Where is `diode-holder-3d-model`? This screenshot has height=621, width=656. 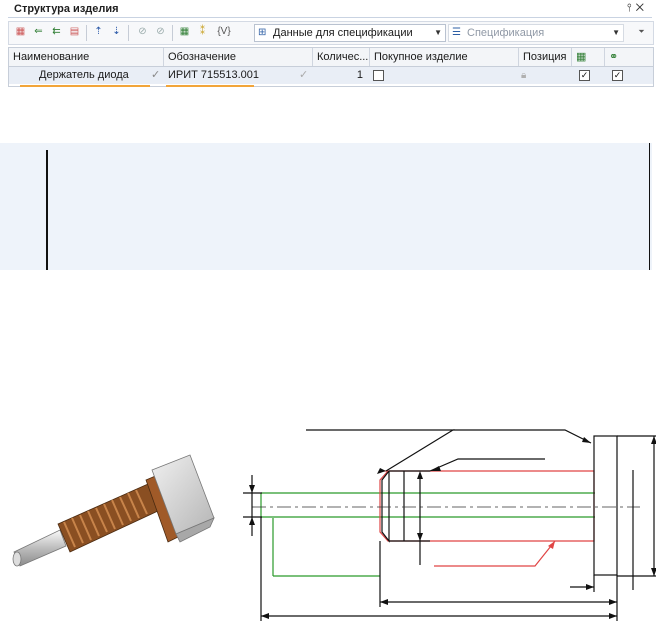 diode-holder-3d-model is located at coordinates (113, 510).